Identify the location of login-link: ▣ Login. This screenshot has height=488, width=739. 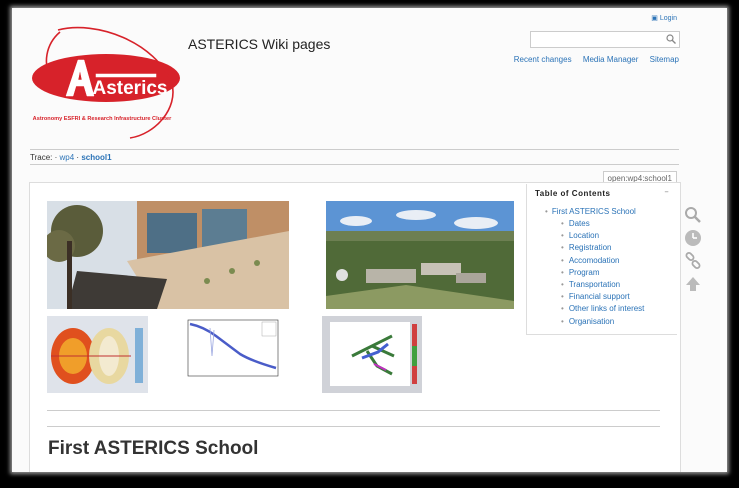
(664, 18).